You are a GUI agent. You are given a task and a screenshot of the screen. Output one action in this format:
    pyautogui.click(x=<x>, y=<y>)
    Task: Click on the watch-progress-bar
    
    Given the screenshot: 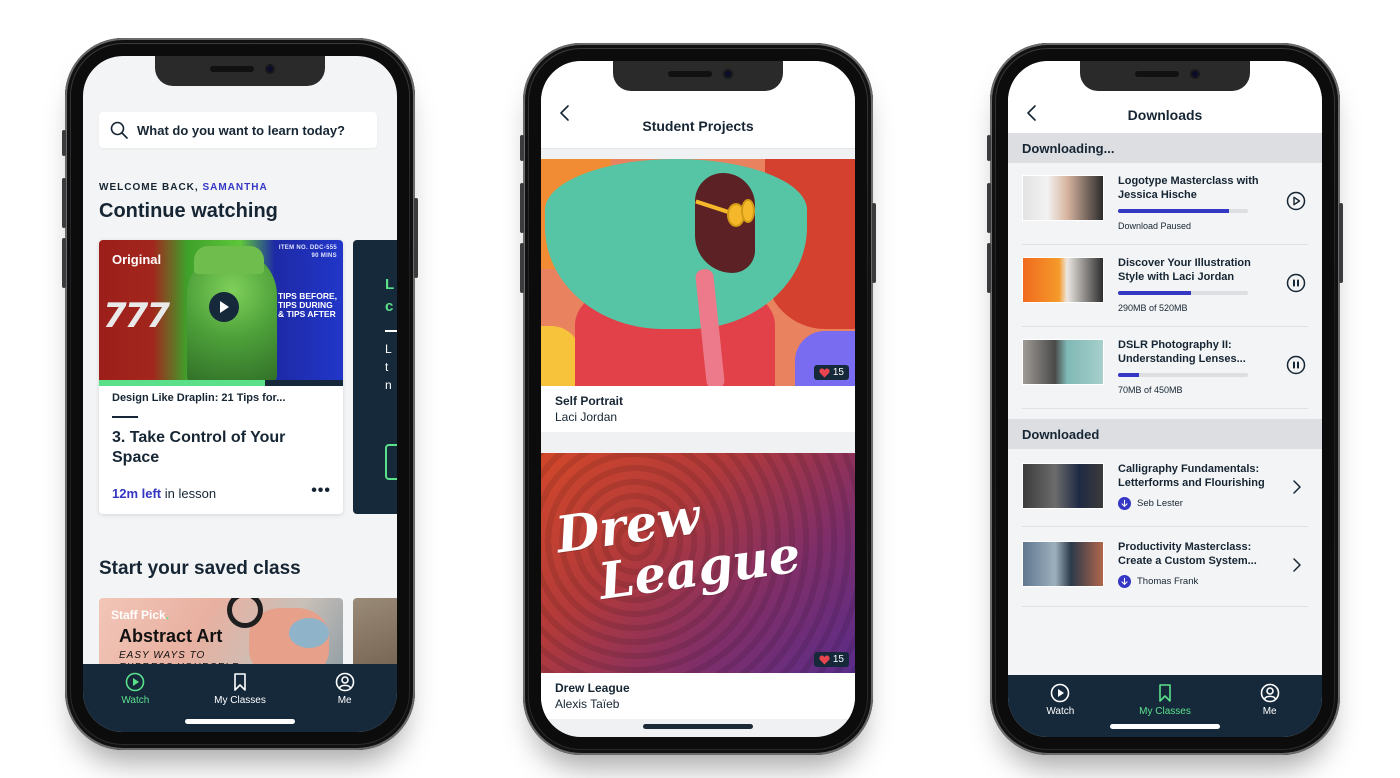 What is the action you would take?
    pyautogui.click(x=221, y=383)
    